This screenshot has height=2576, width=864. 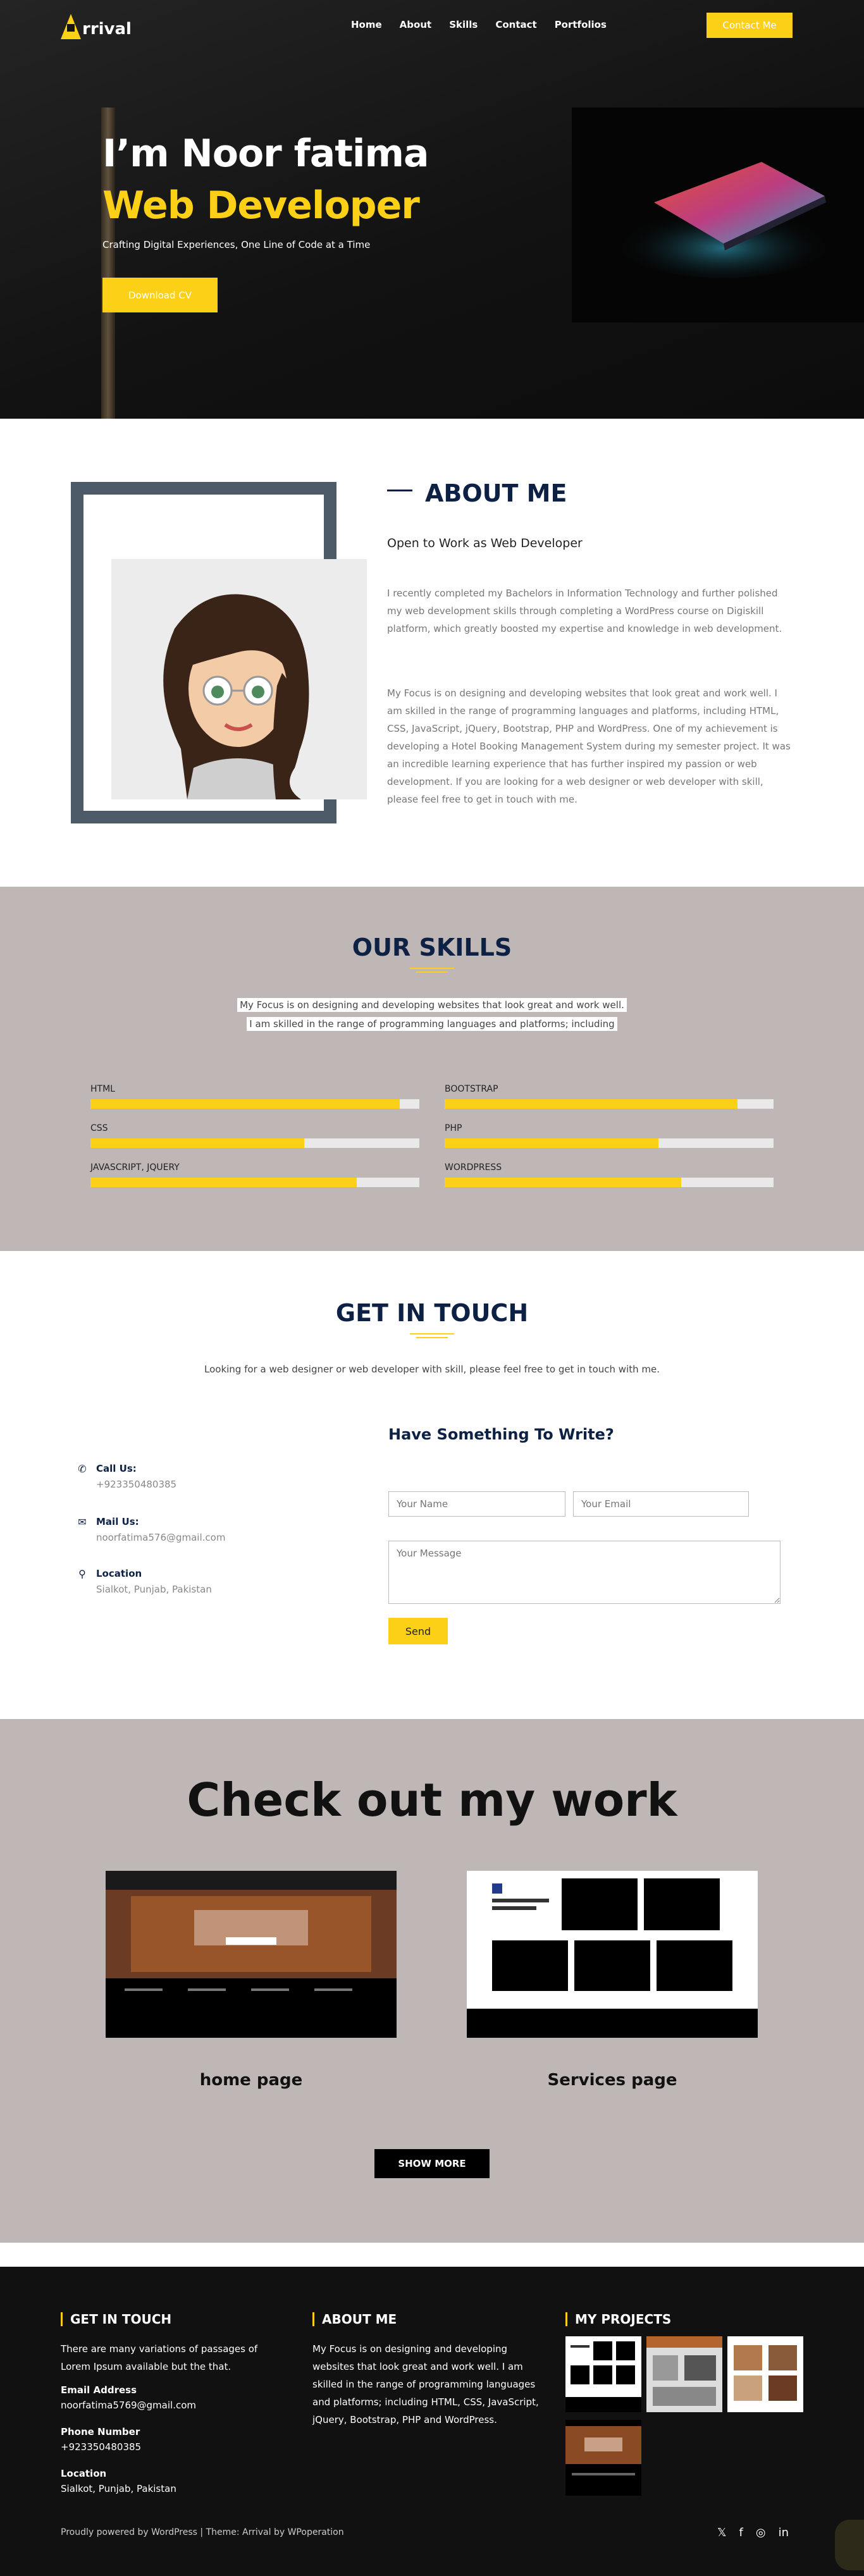 I want to click on facebook-icon: f, so click(x=741, y=2532).